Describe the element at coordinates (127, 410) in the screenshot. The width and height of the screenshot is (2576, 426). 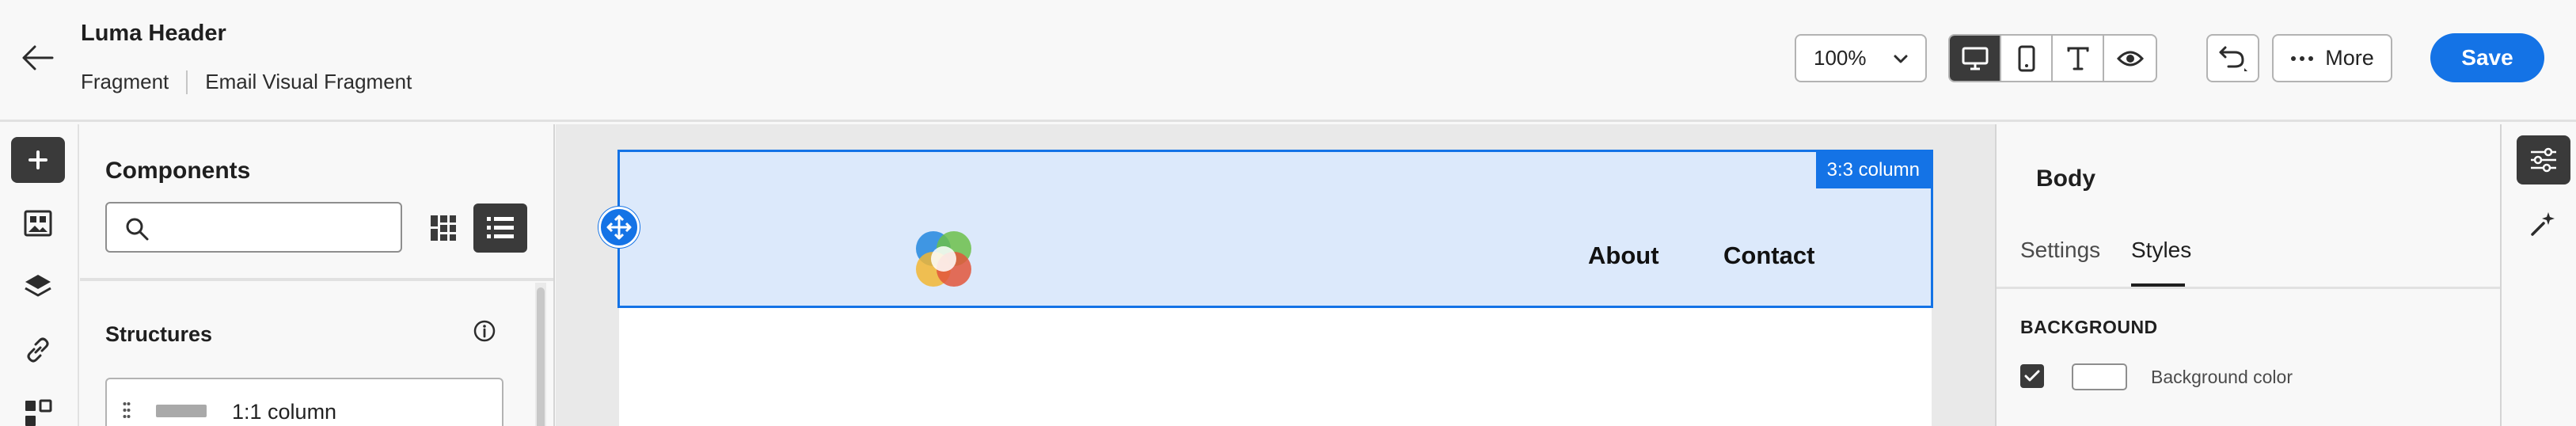
I see `drag-handle-icon` at that location.